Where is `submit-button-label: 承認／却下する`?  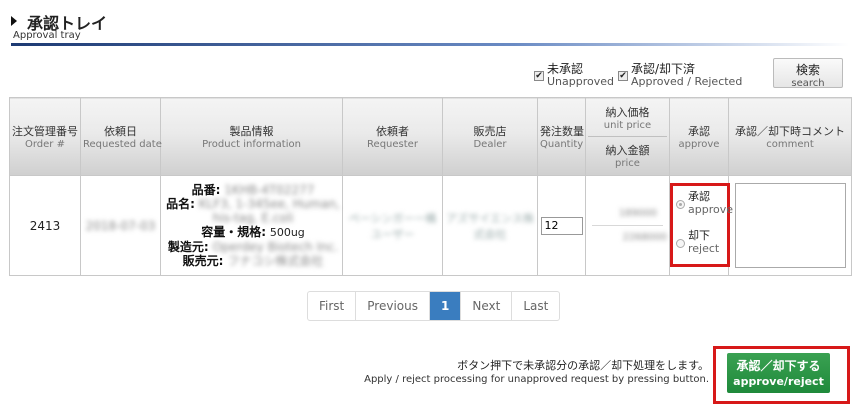
submit-button-label: 承認／却下する is located at coordinates (778, 366).